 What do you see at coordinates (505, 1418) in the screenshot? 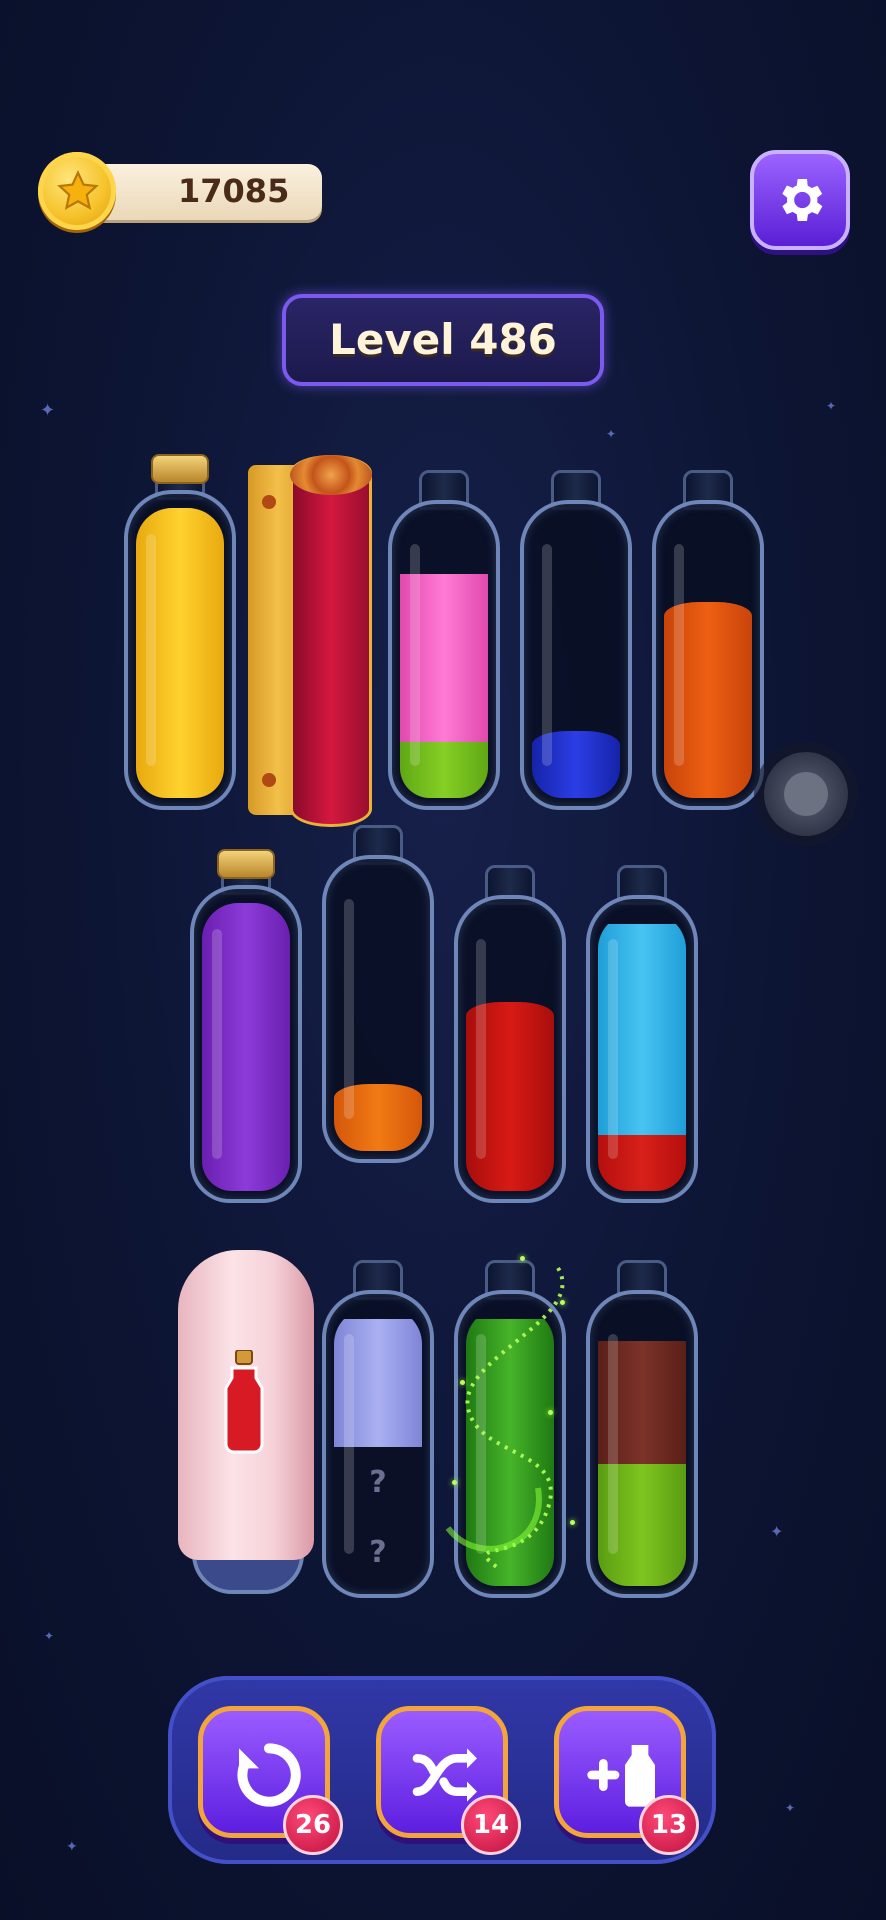
I see `sparkle-swirl-effect` at bounding box center [505, 1418].